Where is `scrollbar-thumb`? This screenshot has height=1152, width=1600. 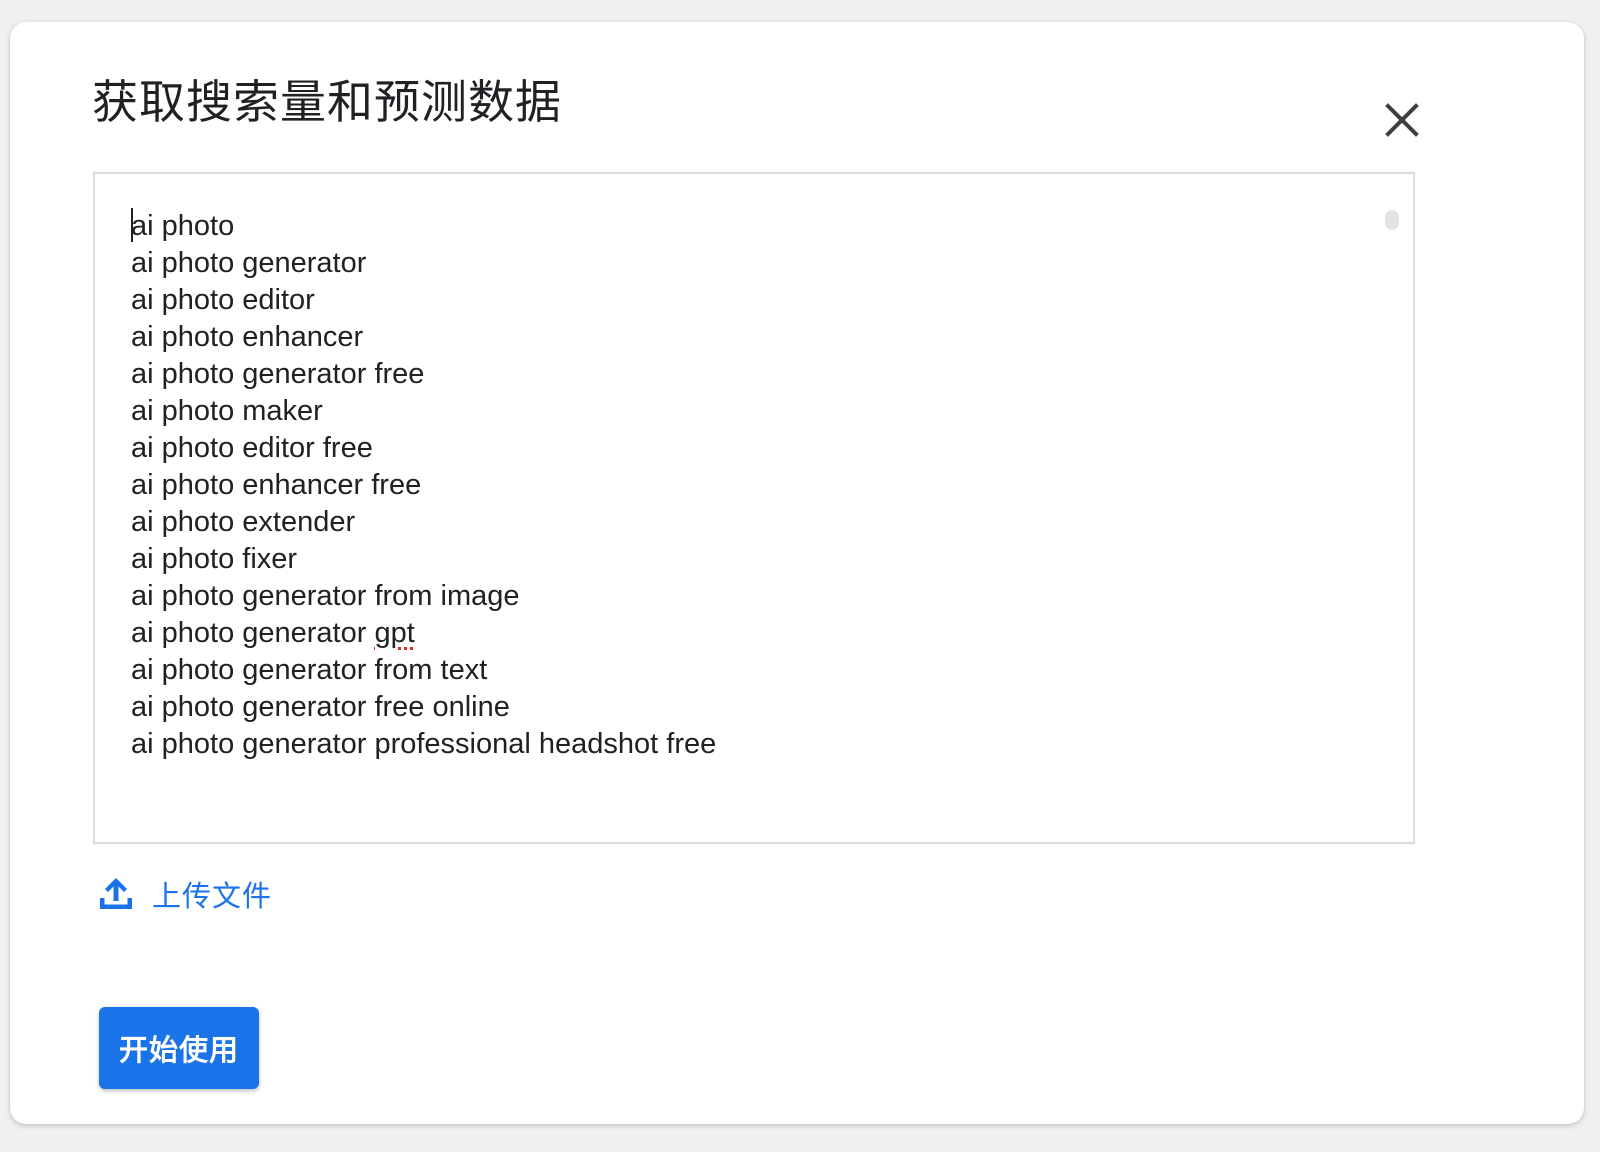 scrollbar-thumb is located at coordinates (1392, 220).